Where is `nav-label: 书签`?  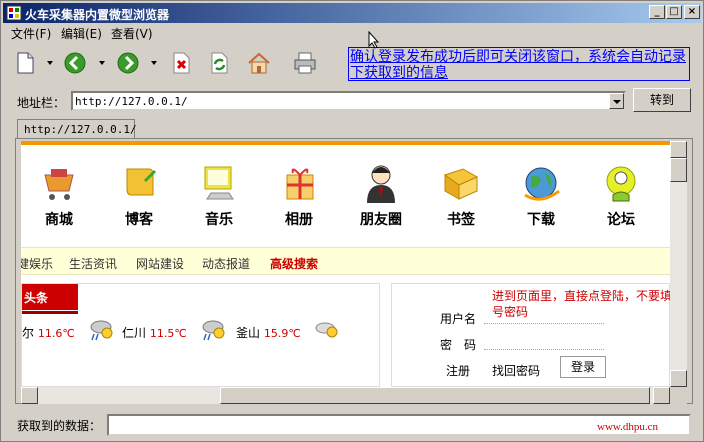 nav-label: 书签 is located at coordinates (461, 220).